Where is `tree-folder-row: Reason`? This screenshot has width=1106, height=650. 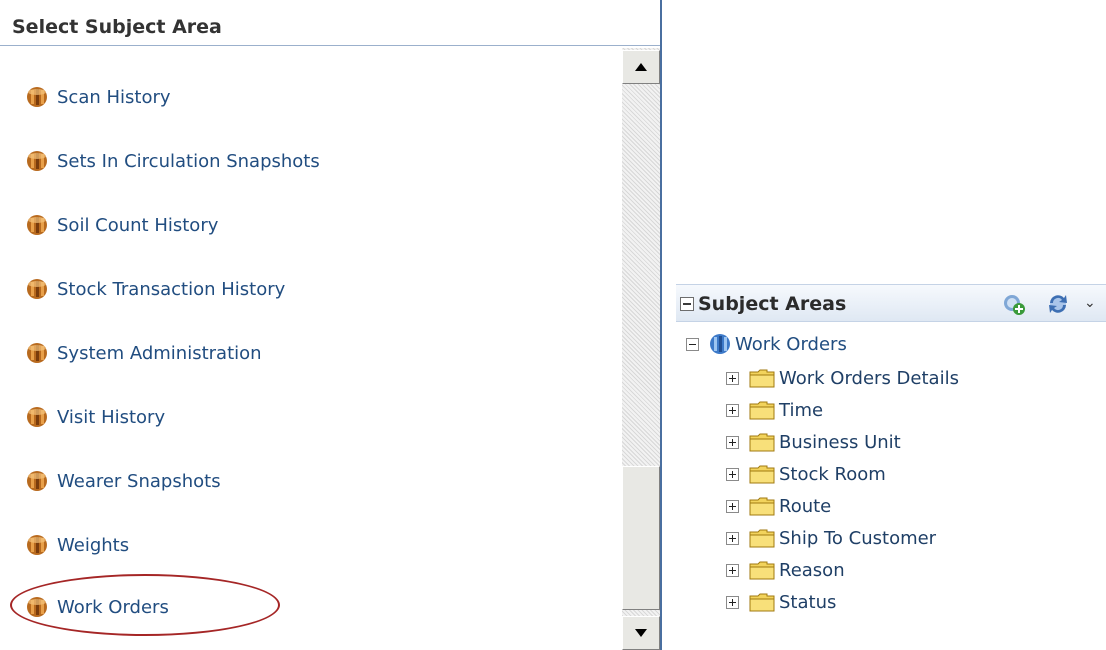
tree-folder-row: Reason is located at coordinates (785, 570).